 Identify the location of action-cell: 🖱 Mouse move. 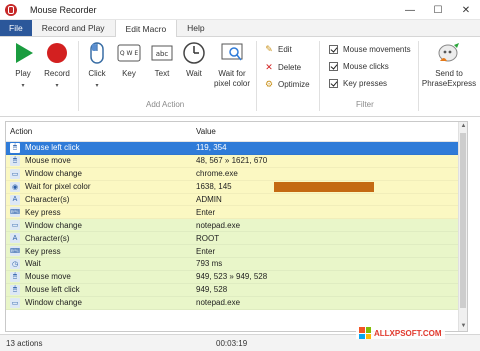
(101, 160).